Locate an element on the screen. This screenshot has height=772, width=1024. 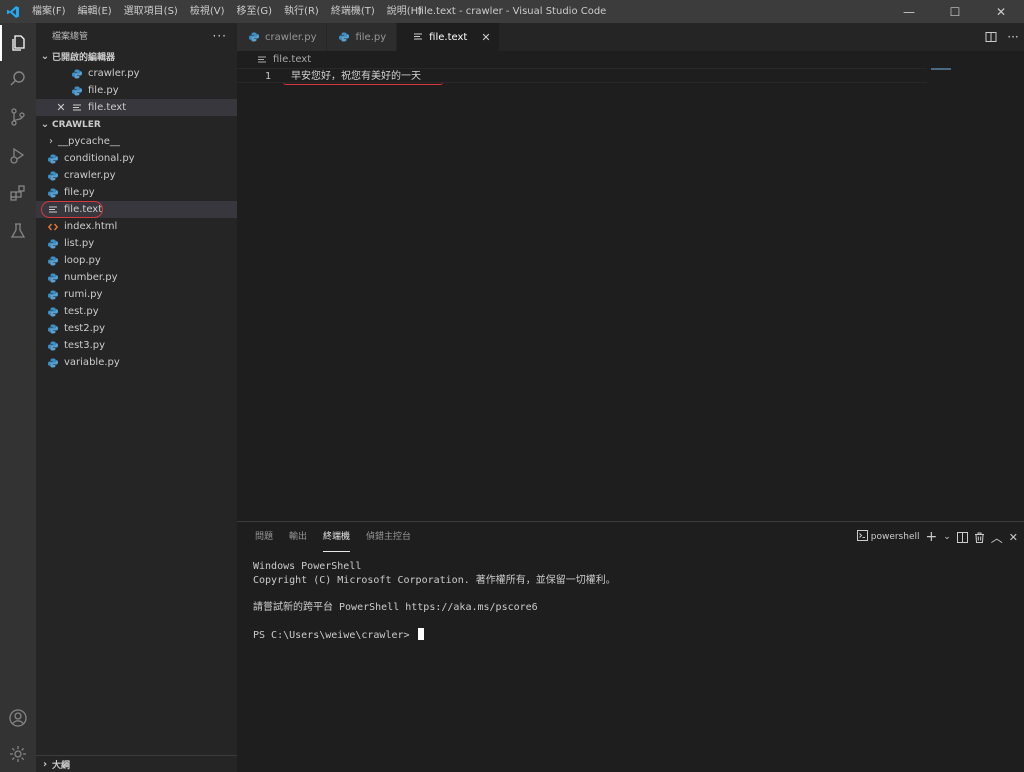
file-item: test3.py is located at coordinates (136, 345).